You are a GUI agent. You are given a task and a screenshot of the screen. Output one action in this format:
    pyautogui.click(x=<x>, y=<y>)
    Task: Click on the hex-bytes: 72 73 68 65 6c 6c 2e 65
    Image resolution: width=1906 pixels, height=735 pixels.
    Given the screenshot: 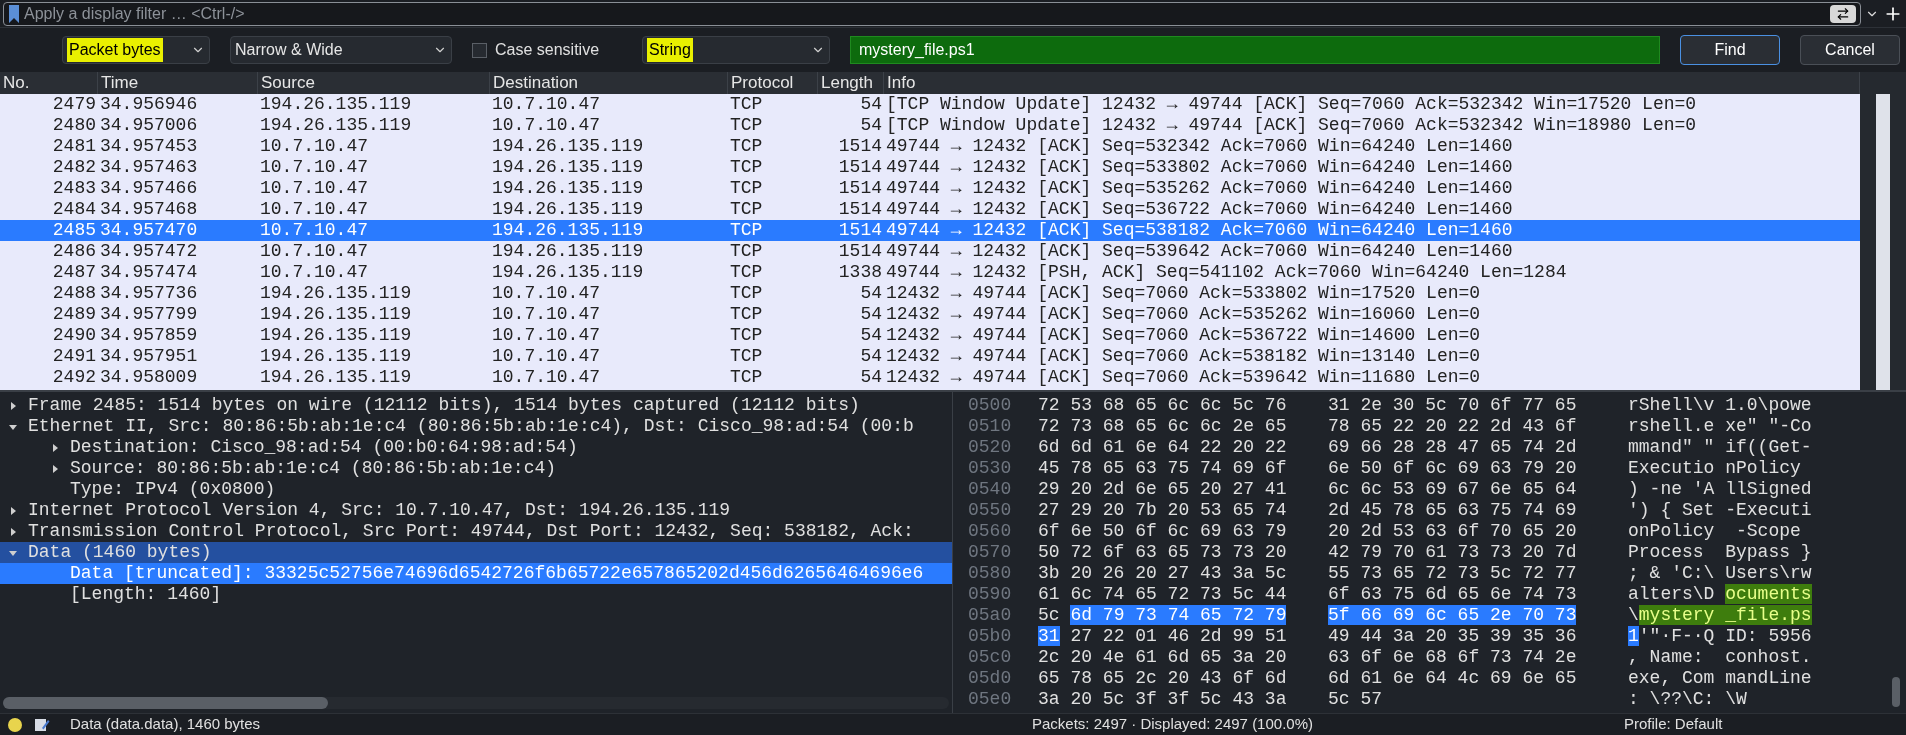 What is the action you would take?
    pyautogui.click(x=1183, y=426)
    